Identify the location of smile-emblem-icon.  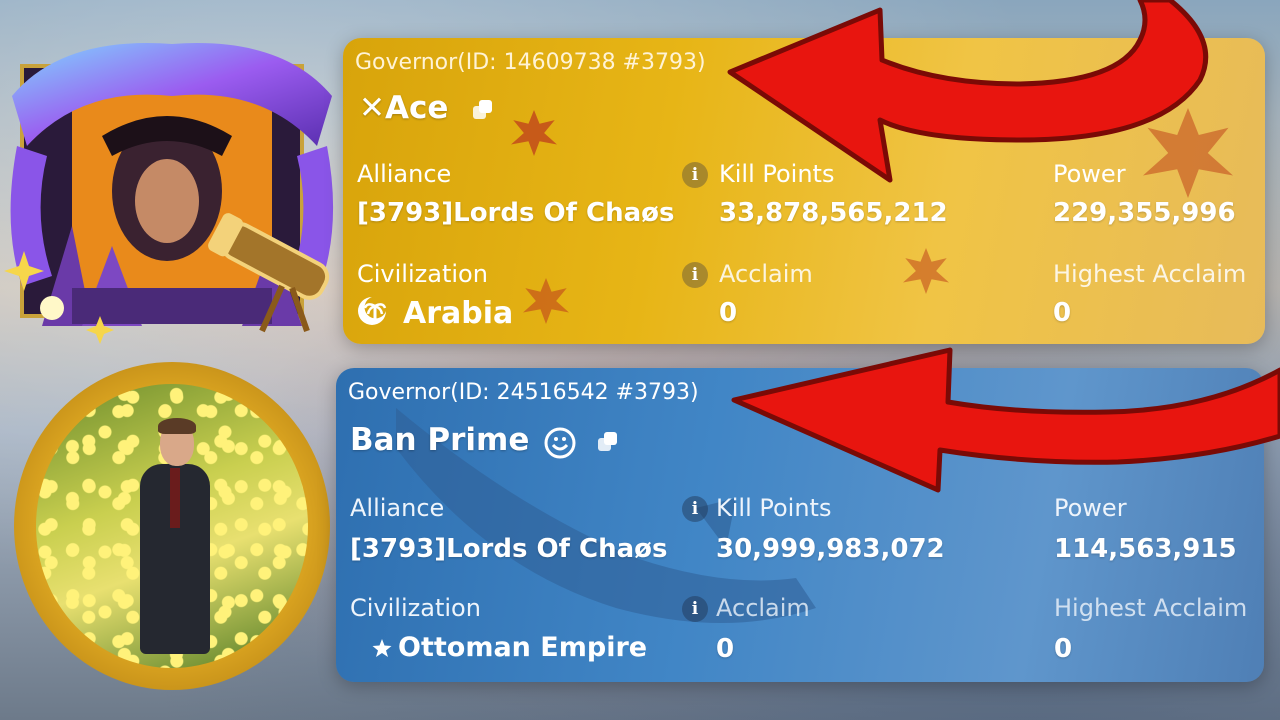
(560, 443).